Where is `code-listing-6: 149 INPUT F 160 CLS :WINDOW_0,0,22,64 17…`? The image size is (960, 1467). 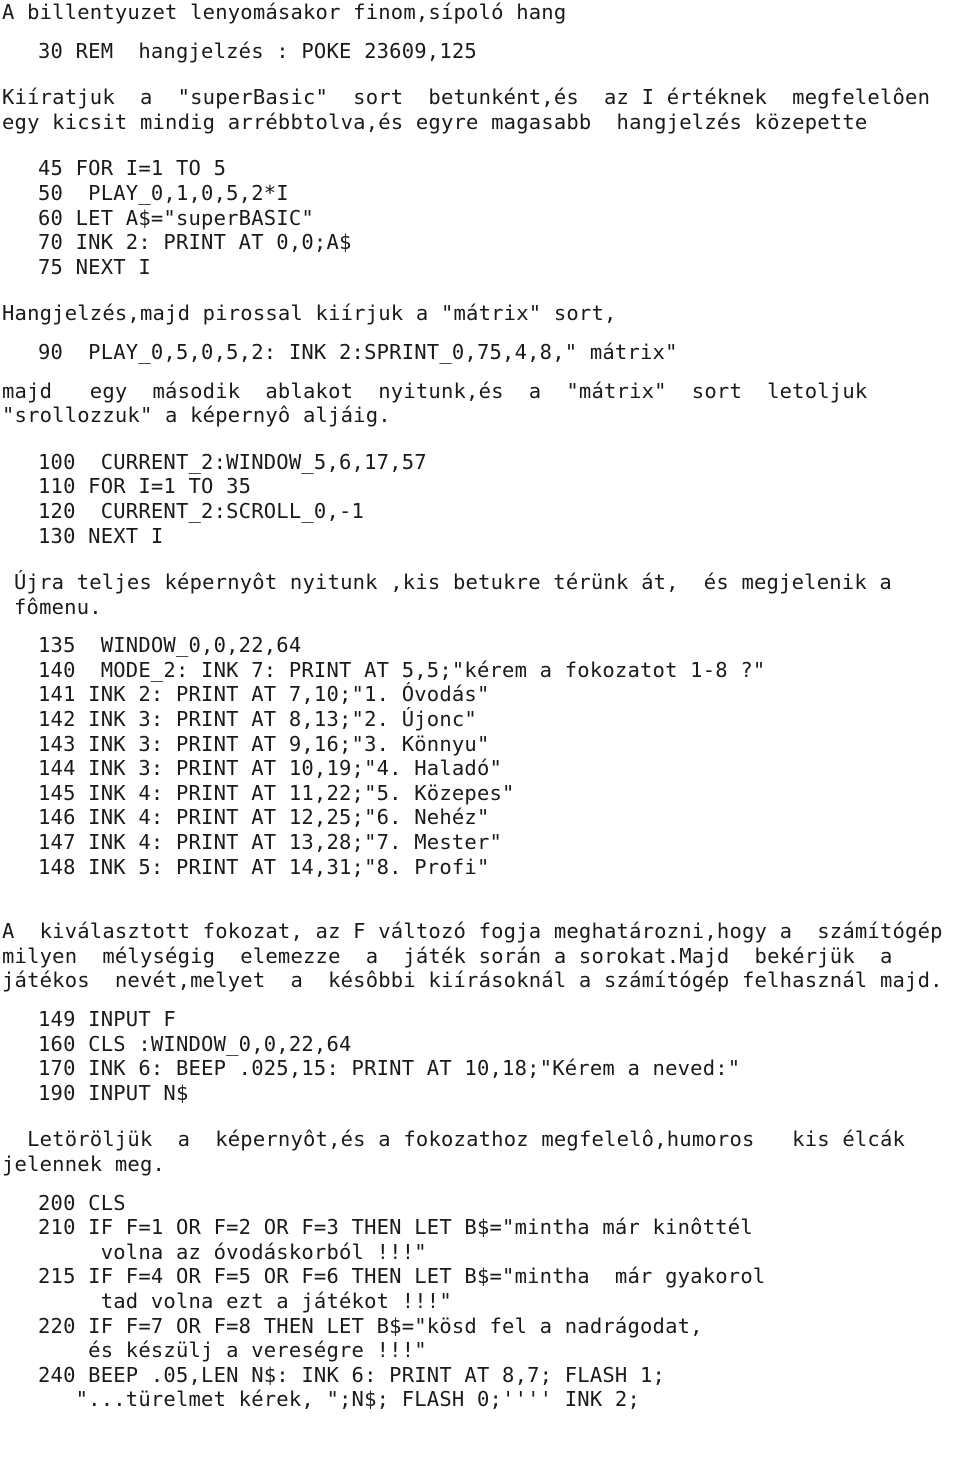
code-listing-6: 149 INPUT F 160 CLS :WINDOW_0,0,22,64 17… is located at coordinates (389, 1056).